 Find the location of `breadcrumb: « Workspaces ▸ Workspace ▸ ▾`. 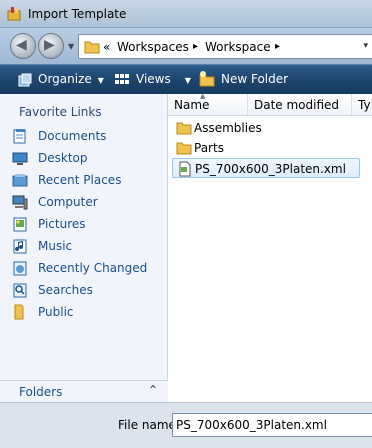

breadcrumb: « Workspaces ▸ Workspace ▸ ▾ is located at coordinates (225, 46).